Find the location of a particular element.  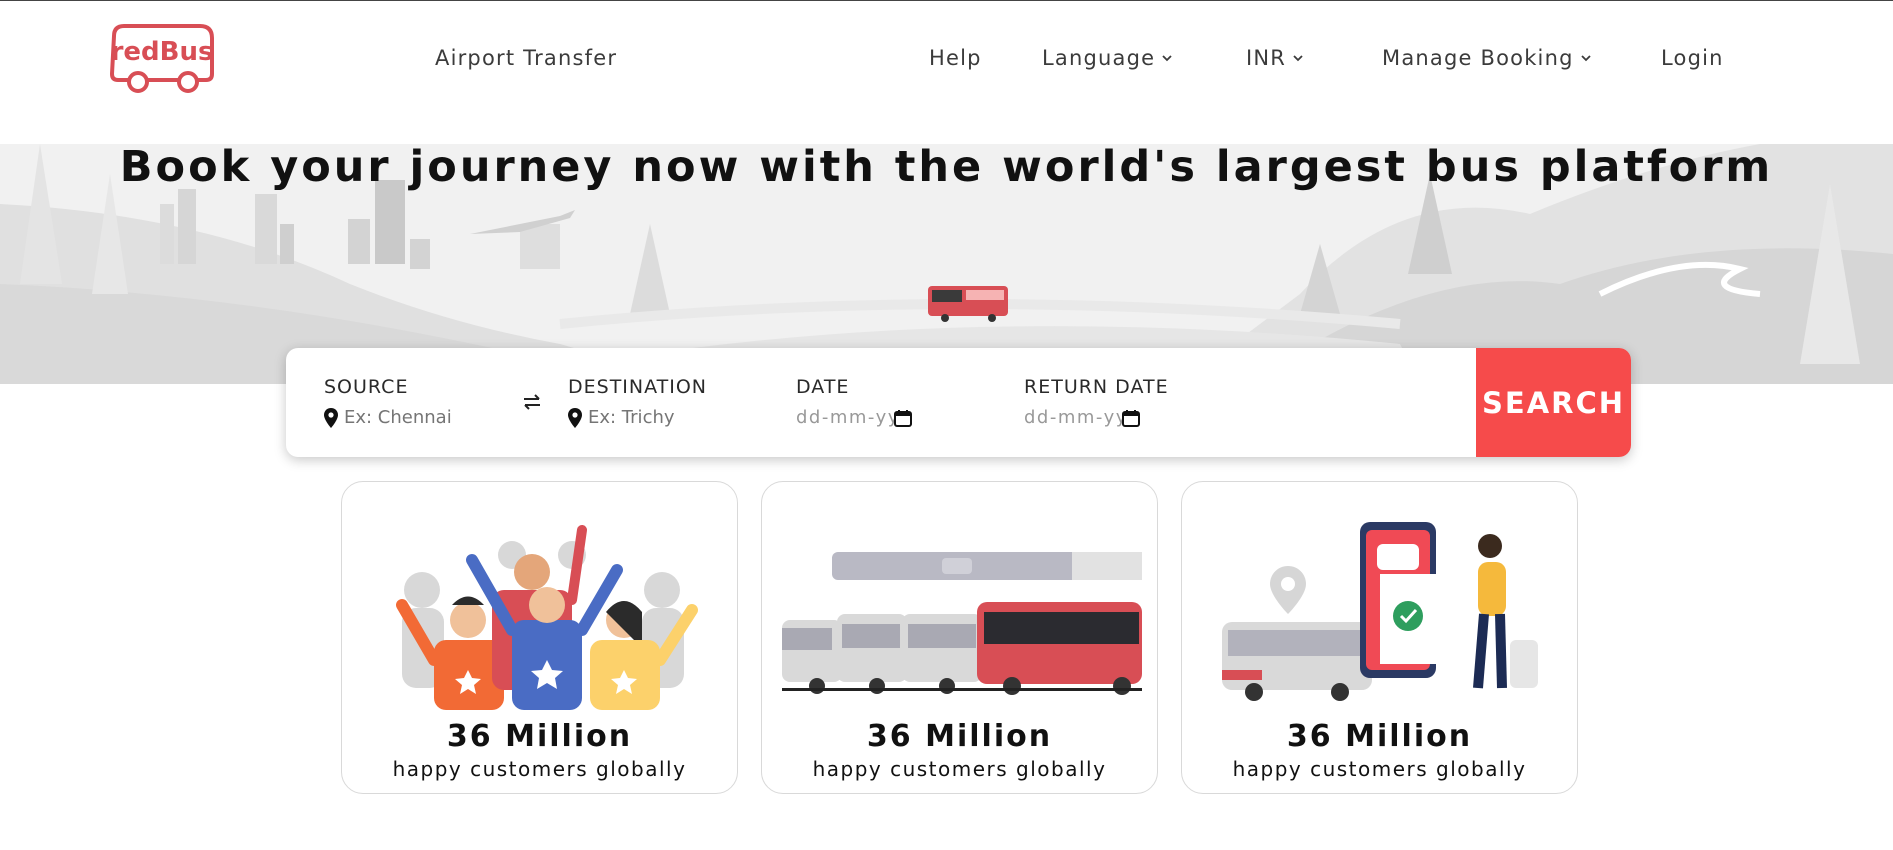

top-border is located at coordinates (946, 0).